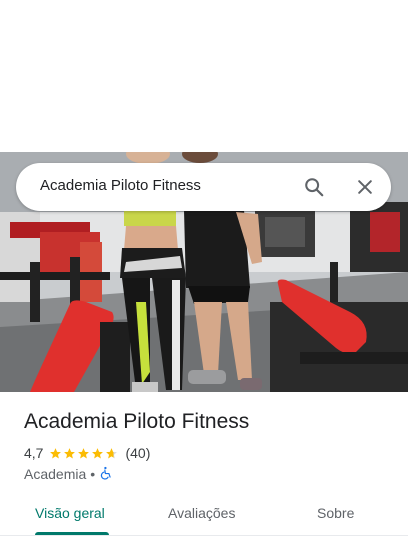 Image resolution: width=408 pixels, height=544 pixels. What do you see at coordinates (34, 453) in the screenshot?
I see `rating-value: 4,7` at bounding box center [34, 453].